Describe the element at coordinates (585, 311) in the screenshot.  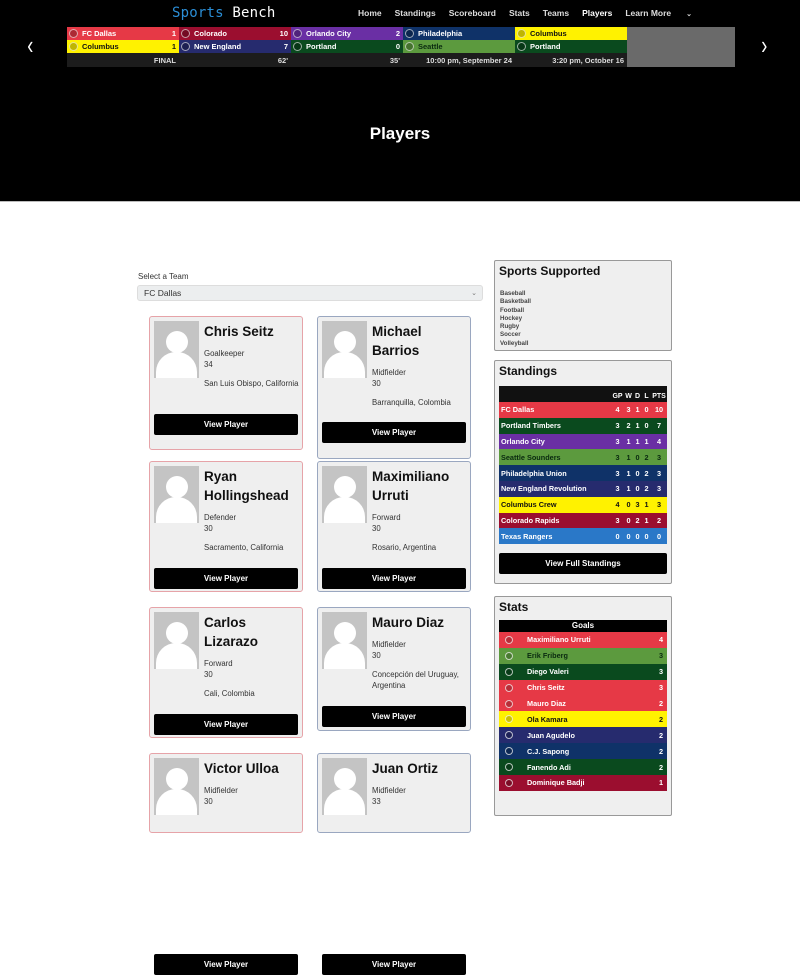
I see `sport-item: Football` at that location.